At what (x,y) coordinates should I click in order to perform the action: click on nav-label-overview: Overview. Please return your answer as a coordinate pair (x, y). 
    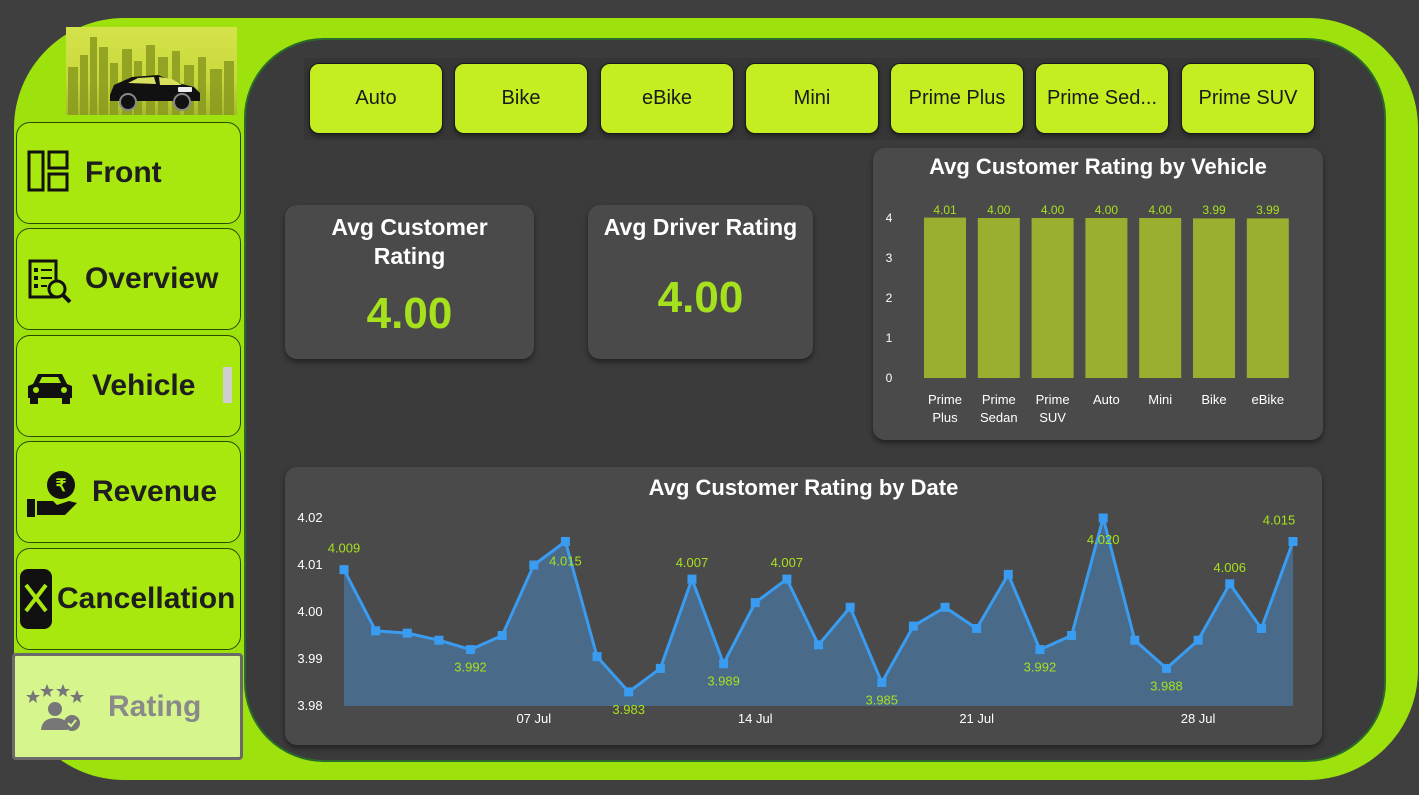
    Looking at the image, I should click on (152, 278).